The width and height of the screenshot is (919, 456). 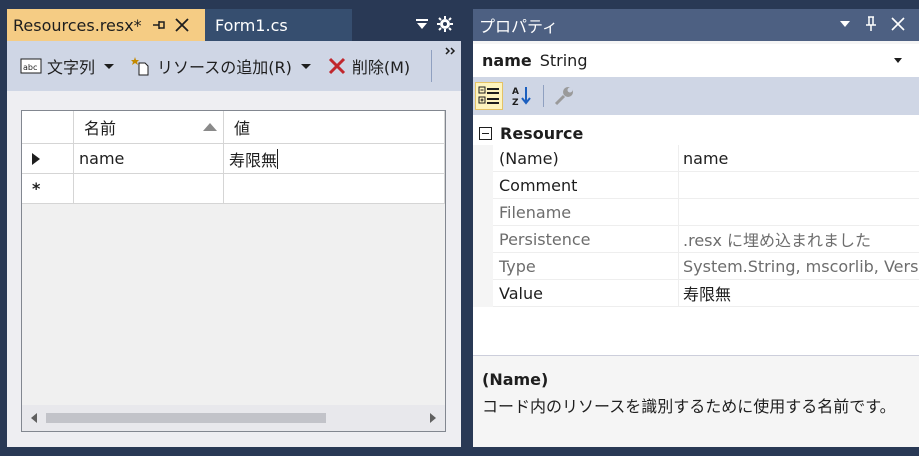 I want to click on property-name: Type, so click(x=586, y=266).